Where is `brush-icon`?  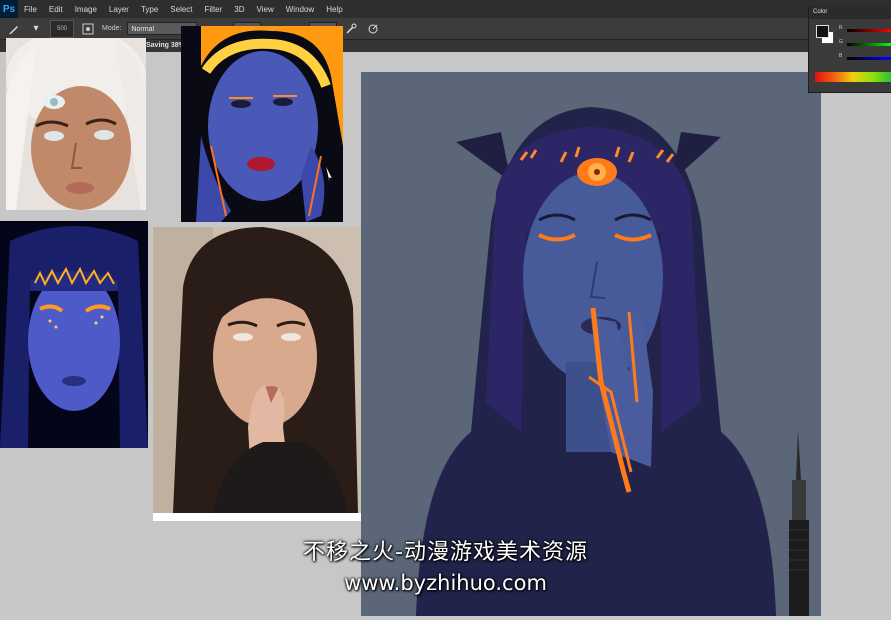 brush-icon is located at coordinates (14, 29).